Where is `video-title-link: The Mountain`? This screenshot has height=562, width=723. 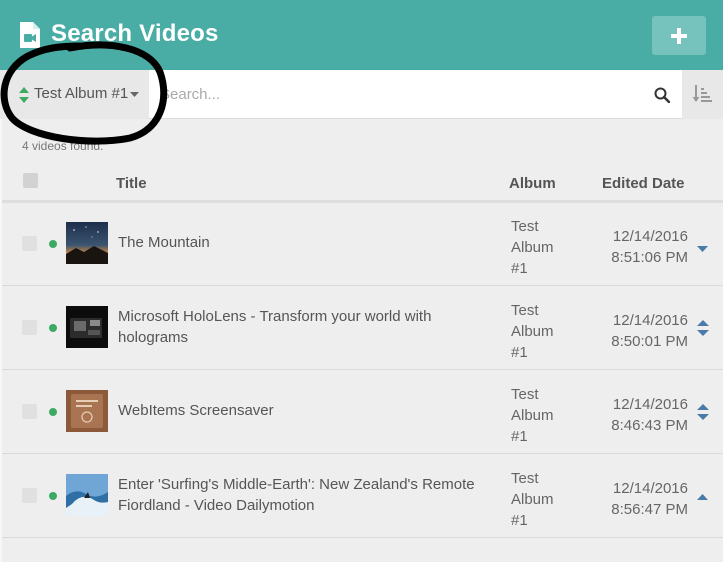
video-title-link: The Mountain is located at coordinates (308, 242).